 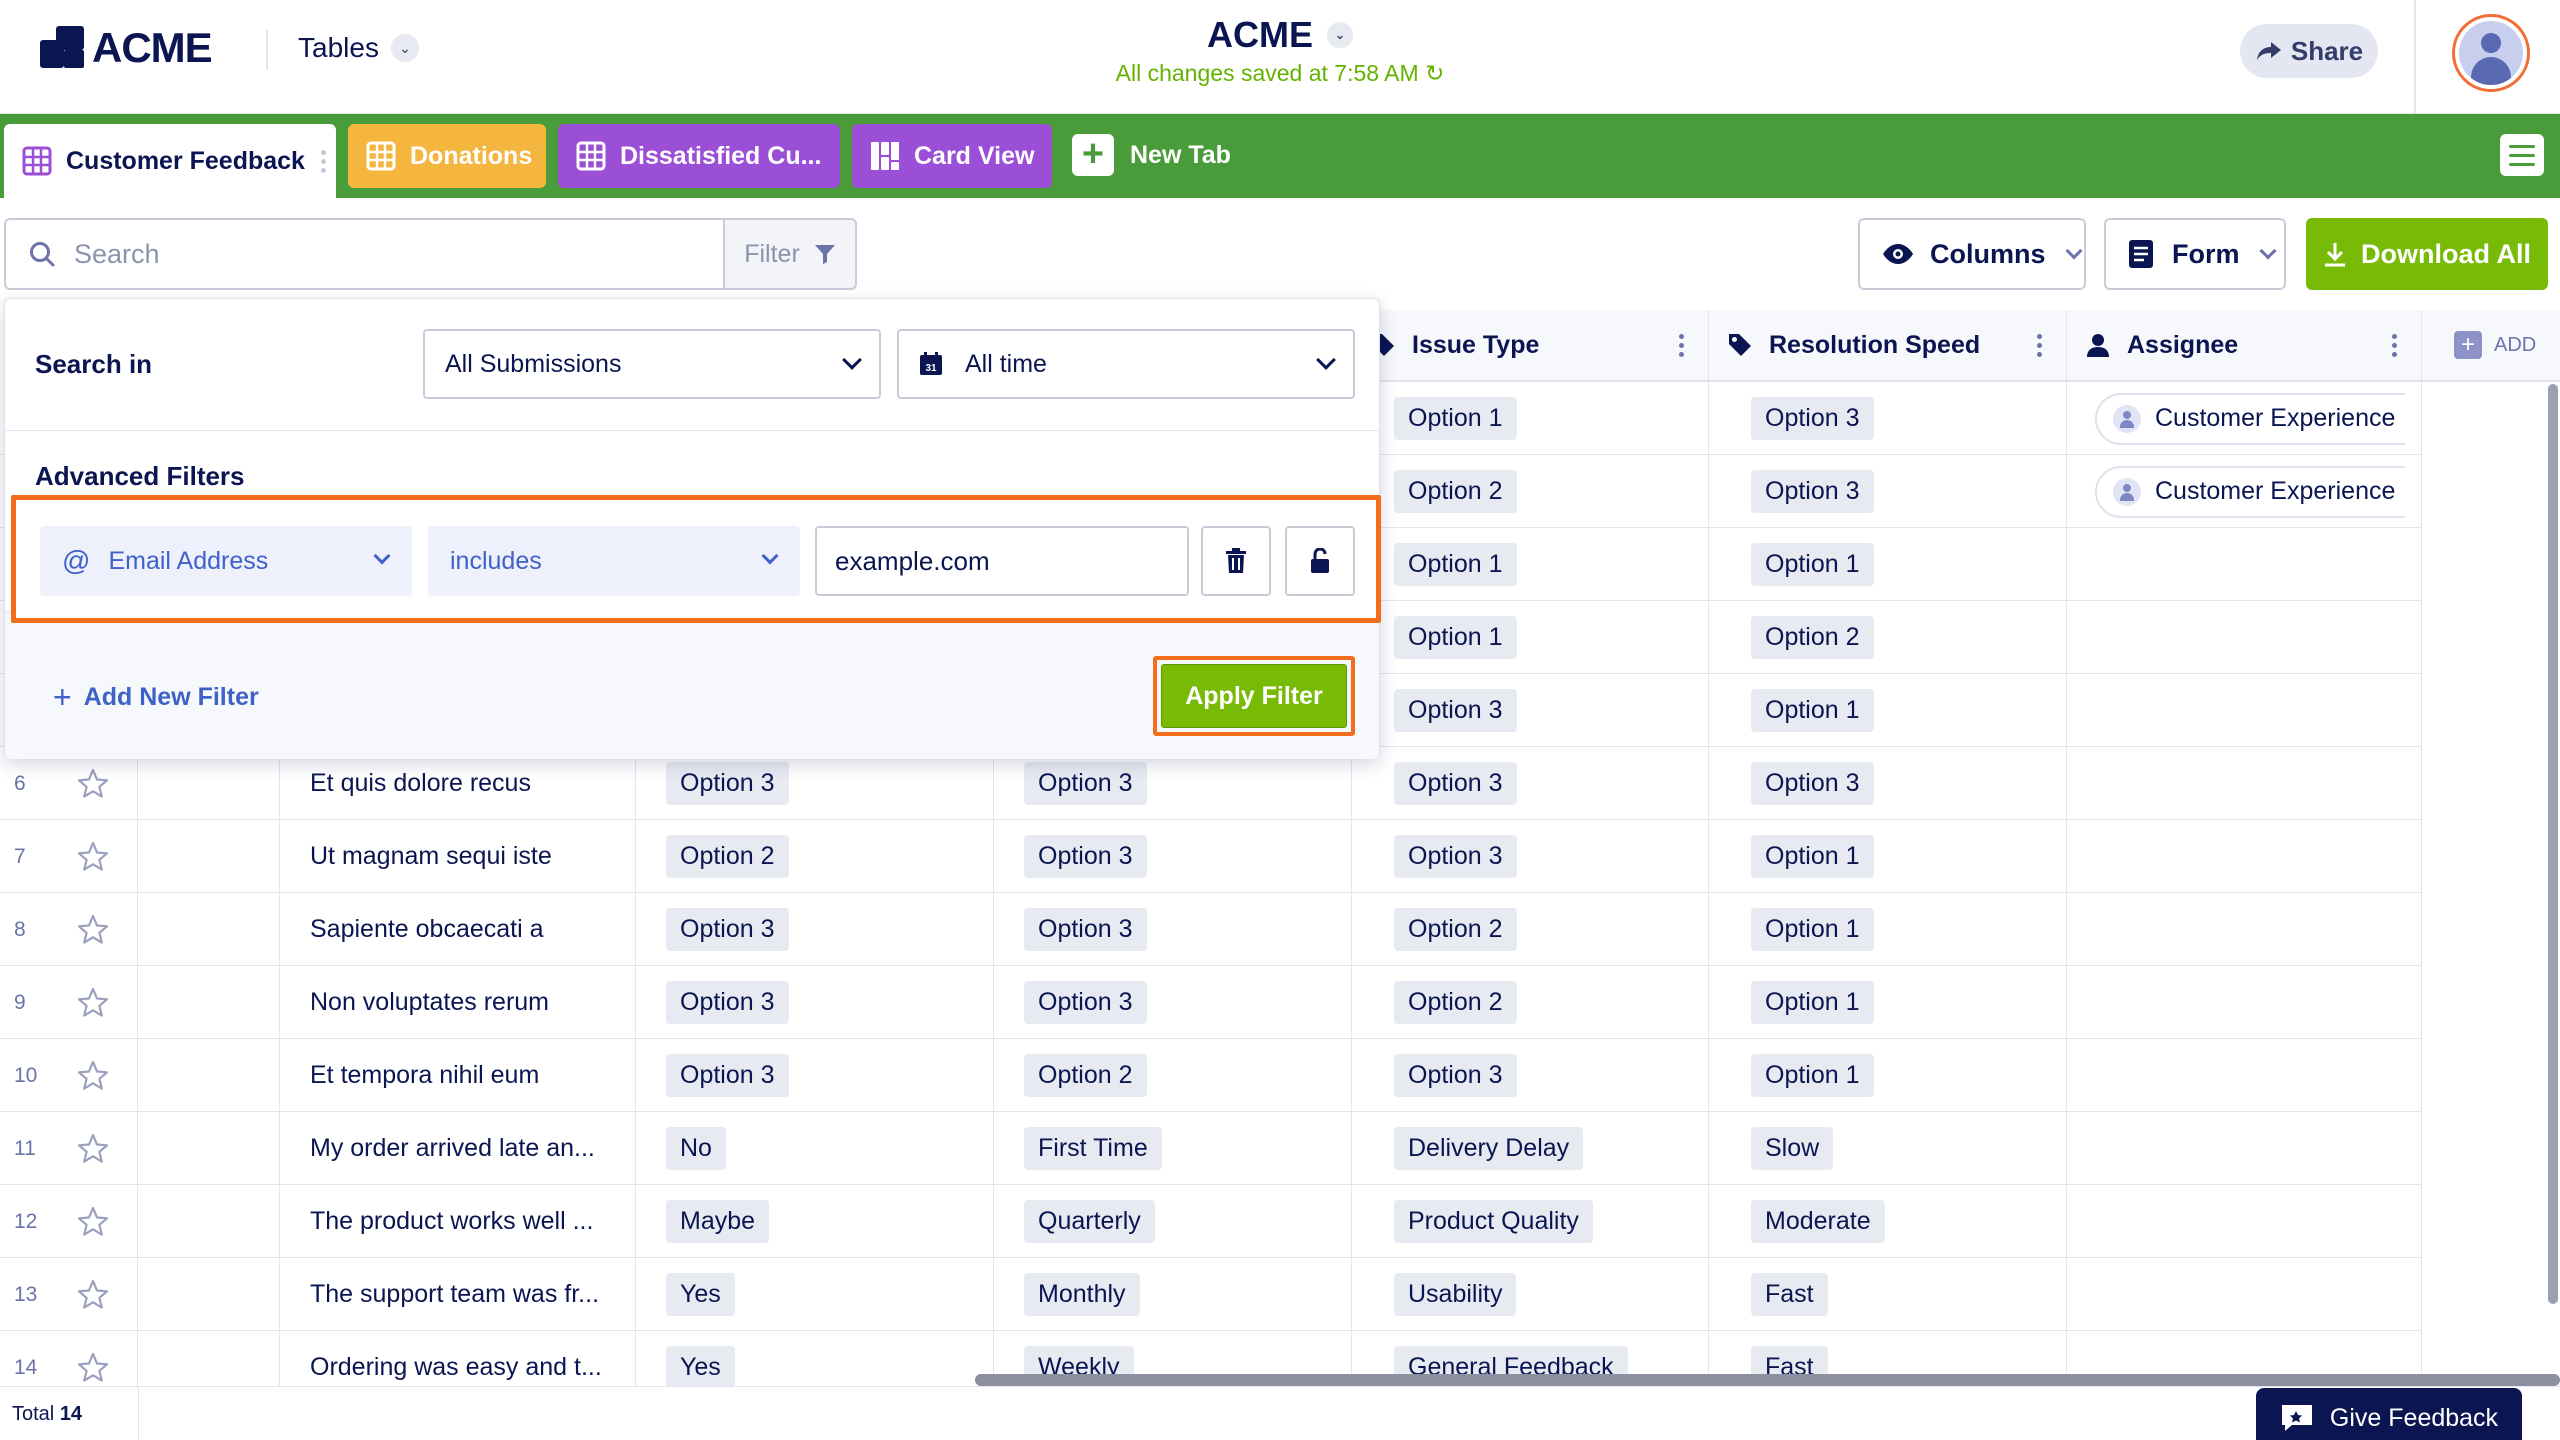 What do you see at coordinates (815, 1221) in the screenshot?
I see `table-cell: Maybe` at bounding box center [815, 1221].